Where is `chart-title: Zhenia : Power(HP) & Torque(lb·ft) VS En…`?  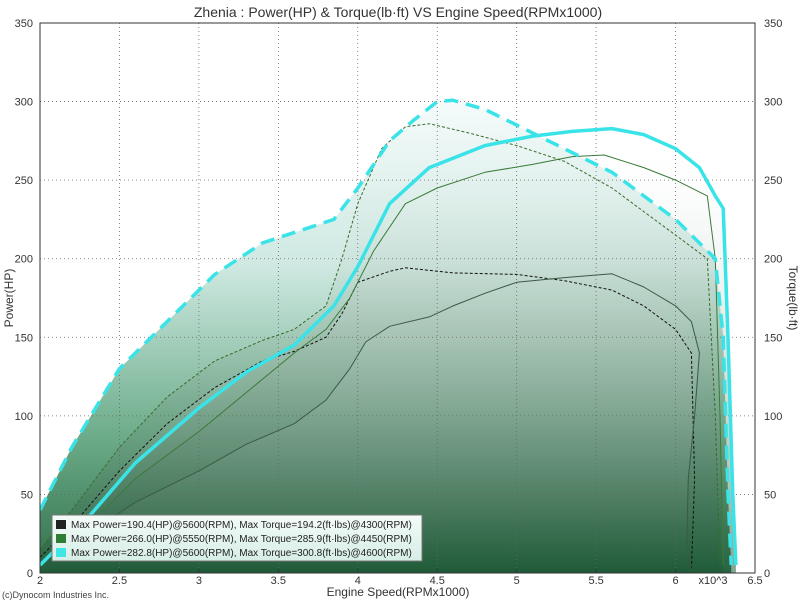 chart-title: Zhenia : Power(HP) & Torque(lb·ft) VS En… is located at coordinates (398, 12).